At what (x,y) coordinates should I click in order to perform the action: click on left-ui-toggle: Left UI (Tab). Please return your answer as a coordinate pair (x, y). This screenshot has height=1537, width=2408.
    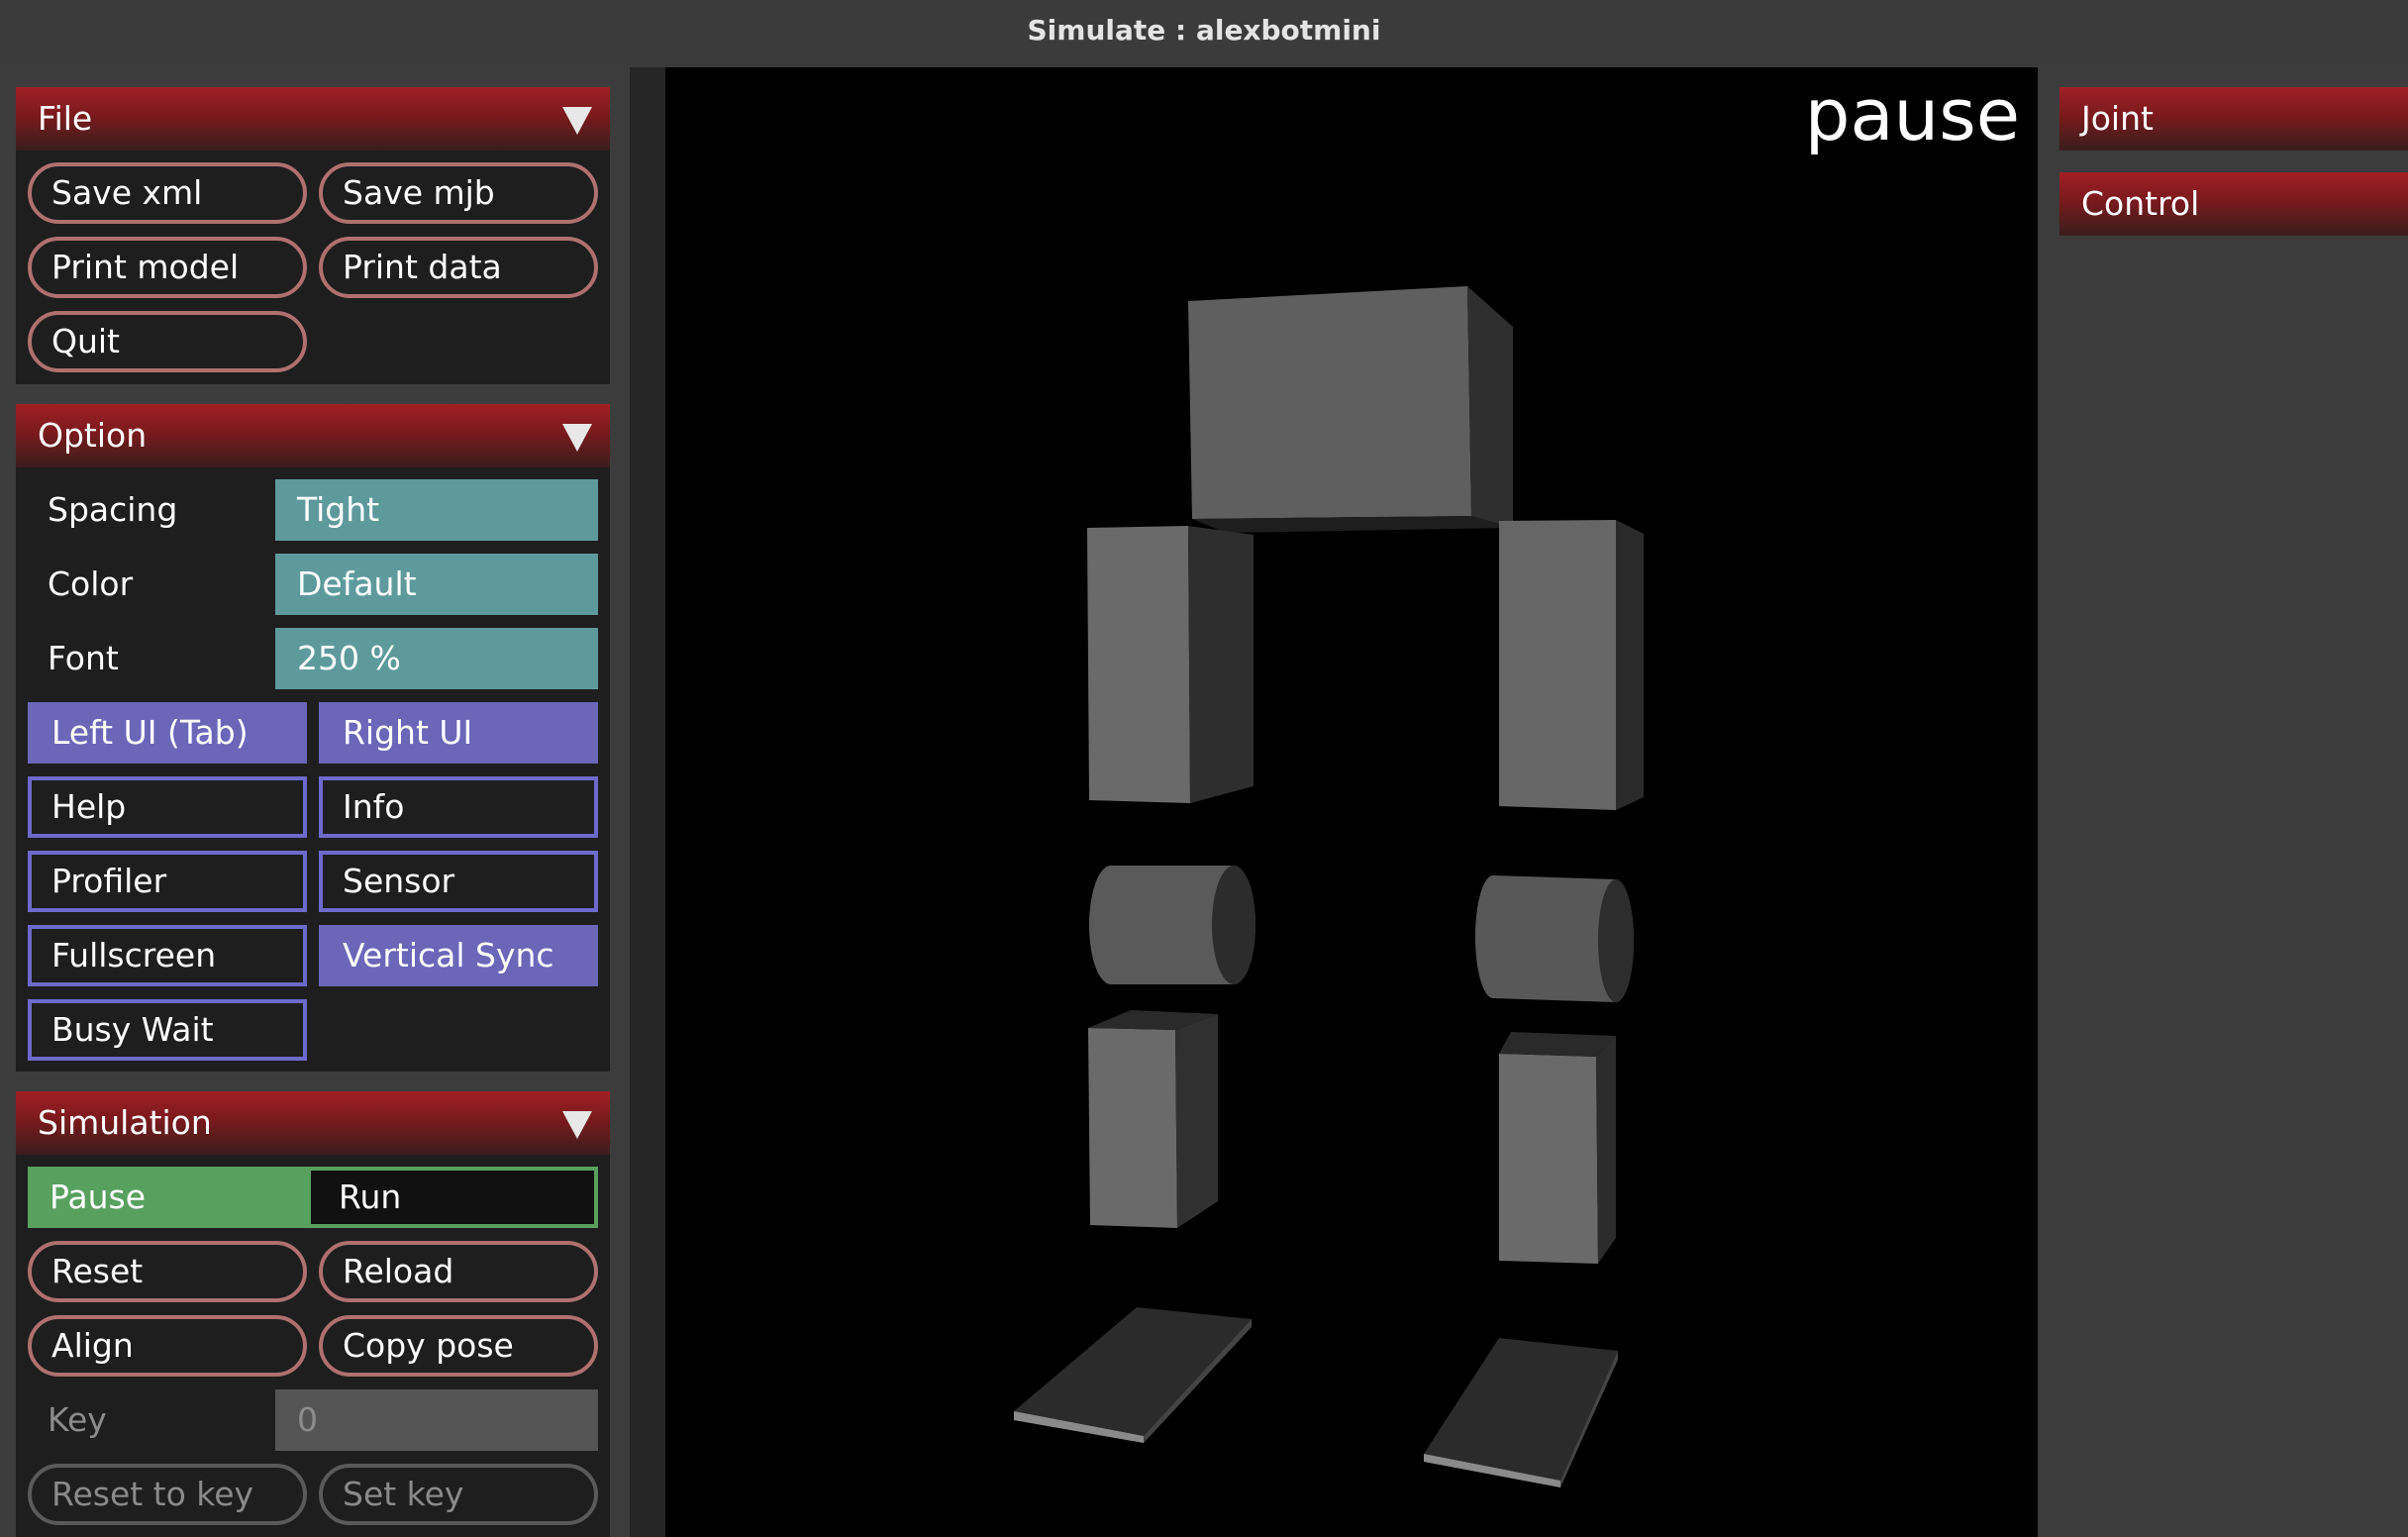
    Looking at the image, I should click on (167, 733).